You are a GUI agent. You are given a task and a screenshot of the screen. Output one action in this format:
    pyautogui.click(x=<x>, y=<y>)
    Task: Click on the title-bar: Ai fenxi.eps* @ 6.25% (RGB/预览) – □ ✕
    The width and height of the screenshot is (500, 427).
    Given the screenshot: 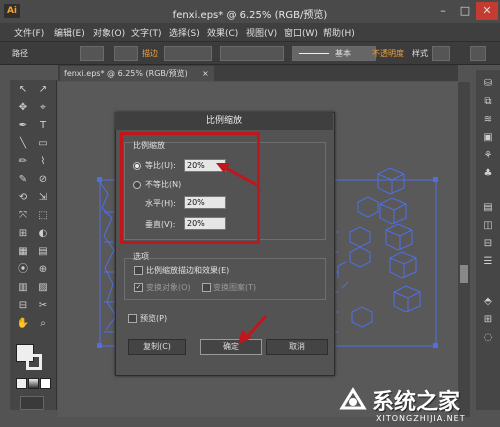 What is the action you would take?
    pyautogui.click(x=250, y=12)
    